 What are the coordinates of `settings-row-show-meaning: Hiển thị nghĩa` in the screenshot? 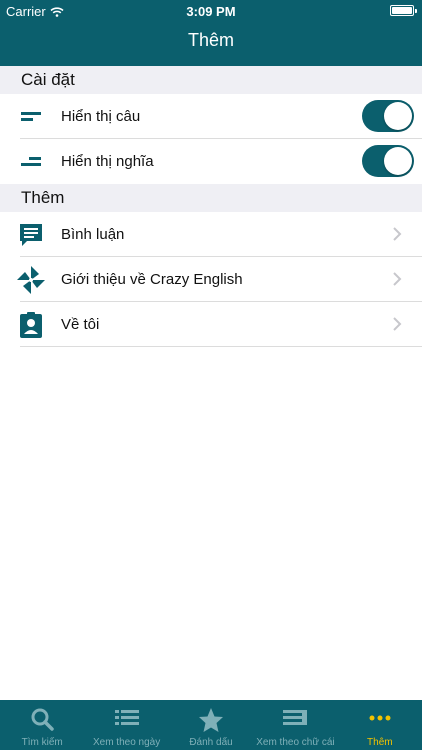 It's located at (211, 161).